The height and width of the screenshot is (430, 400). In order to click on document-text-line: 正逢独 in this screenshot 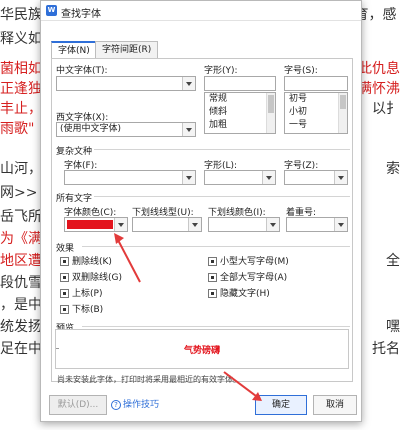, I will do `click(21, 89)`.